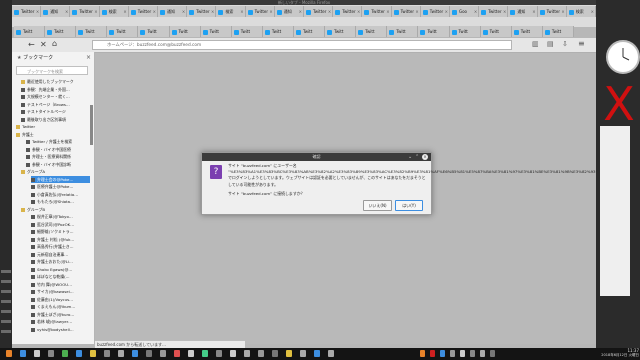 The image size is (640, 360). Describe the element at coordinates (565, 44) in the screenshot. I see `download-icon: ⇩` at that location.